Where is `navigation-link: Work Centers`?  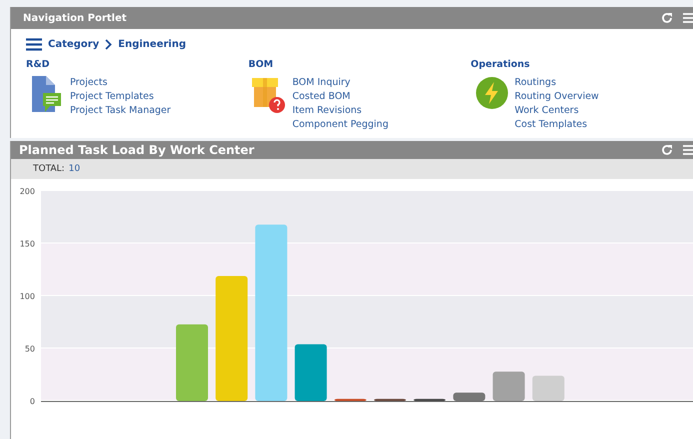
navigation-link: Work Centers is located at coordinates (556, 111).